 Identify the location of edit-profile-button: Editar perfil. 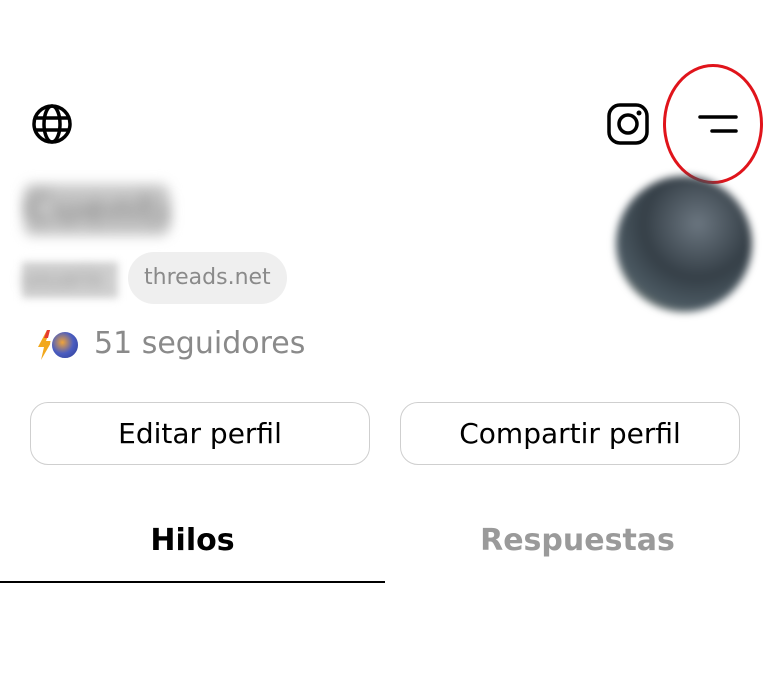
(200, 433).